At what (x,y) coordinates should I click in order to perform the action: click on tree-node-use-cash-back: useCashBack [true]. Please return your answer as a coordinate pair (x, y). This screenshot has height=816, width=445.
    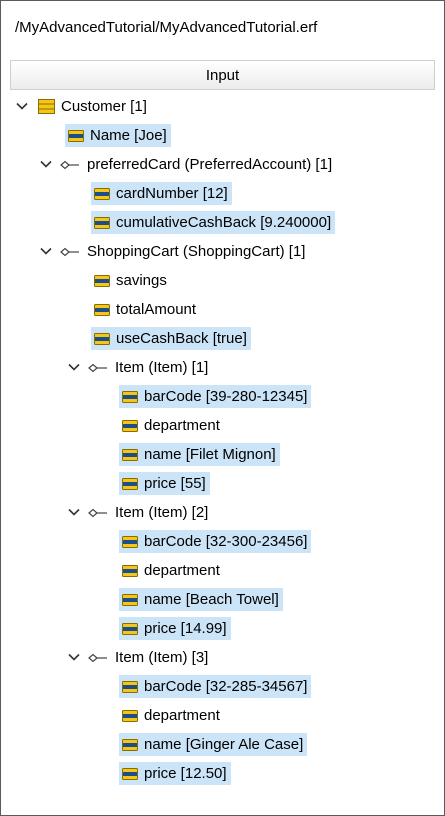
    Looking at the image, I should click on (222, 338).